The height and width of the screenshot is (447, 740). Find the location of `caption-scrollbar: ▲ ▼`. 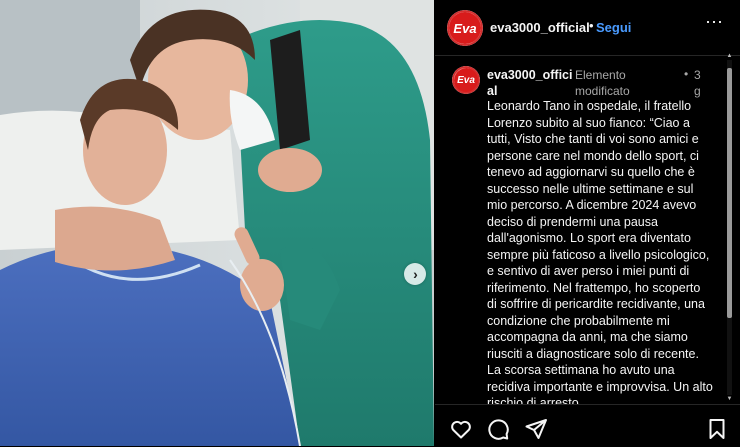

caption-scrollbar: ▲ ▼ is located at coordinates (730, 227).